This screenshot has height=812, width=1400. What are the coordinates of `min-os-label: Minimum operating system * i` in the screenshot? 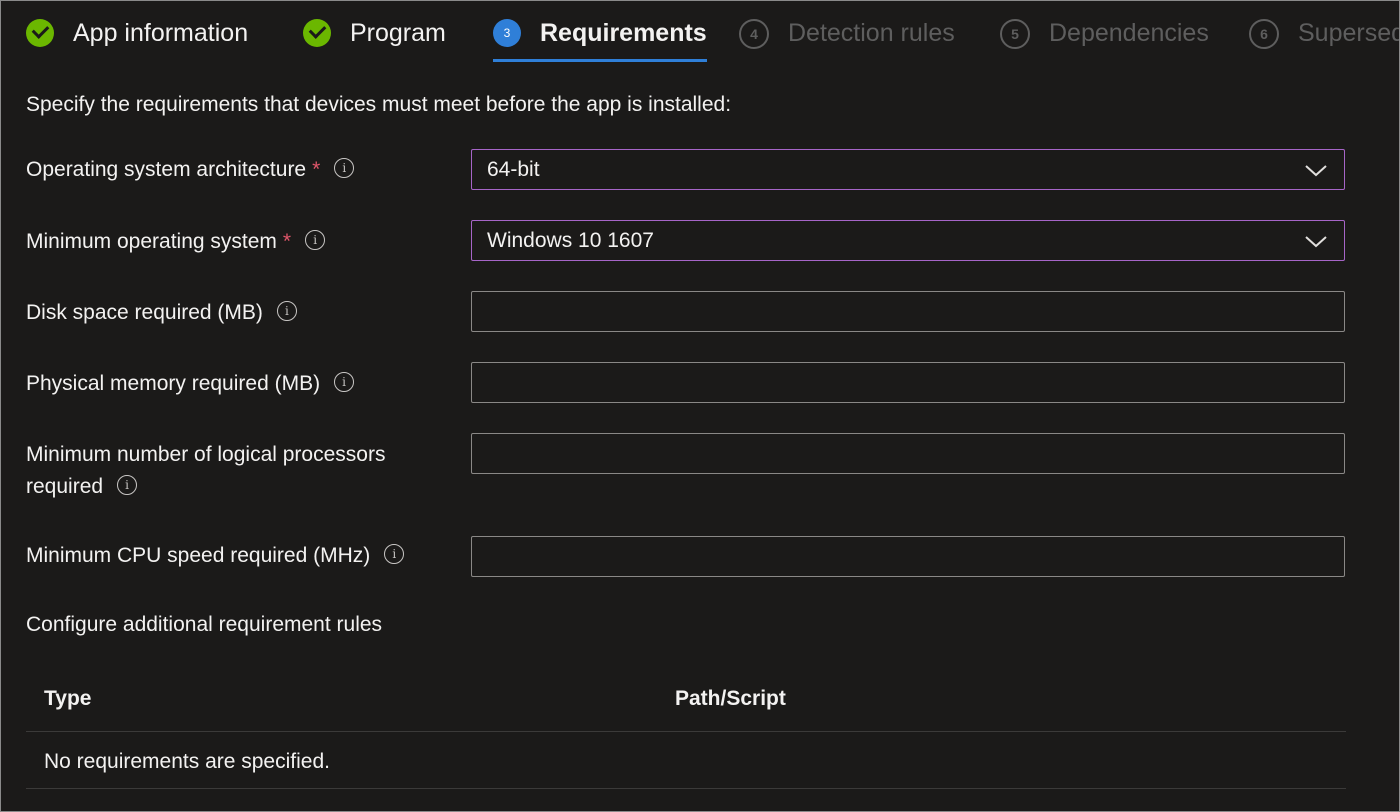 It's located at (176, 242).